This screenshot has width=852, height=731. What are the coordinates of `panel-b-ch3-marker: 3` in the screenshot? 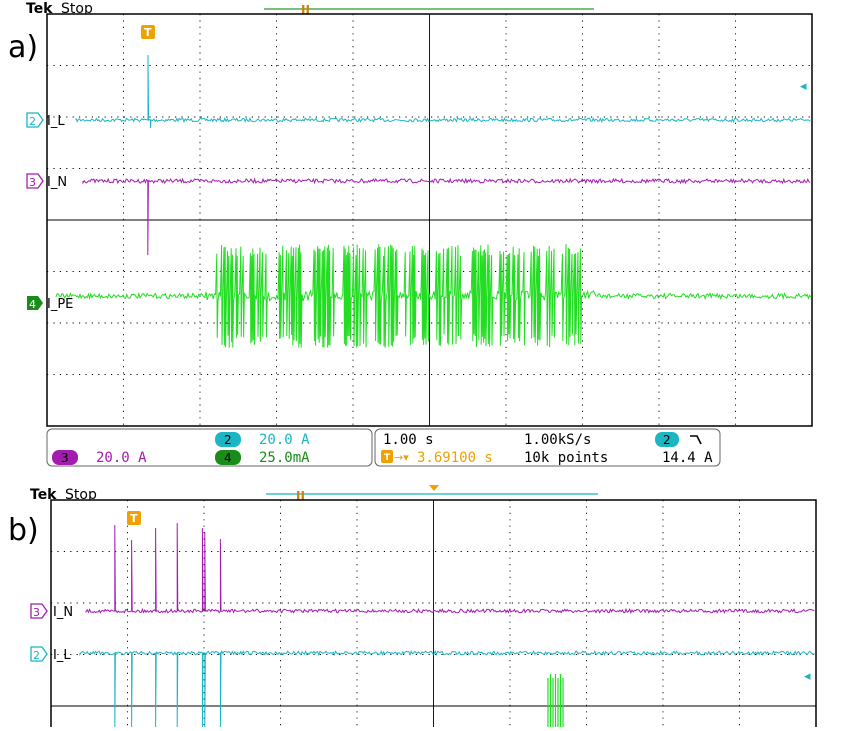 It's located at (39, 611).